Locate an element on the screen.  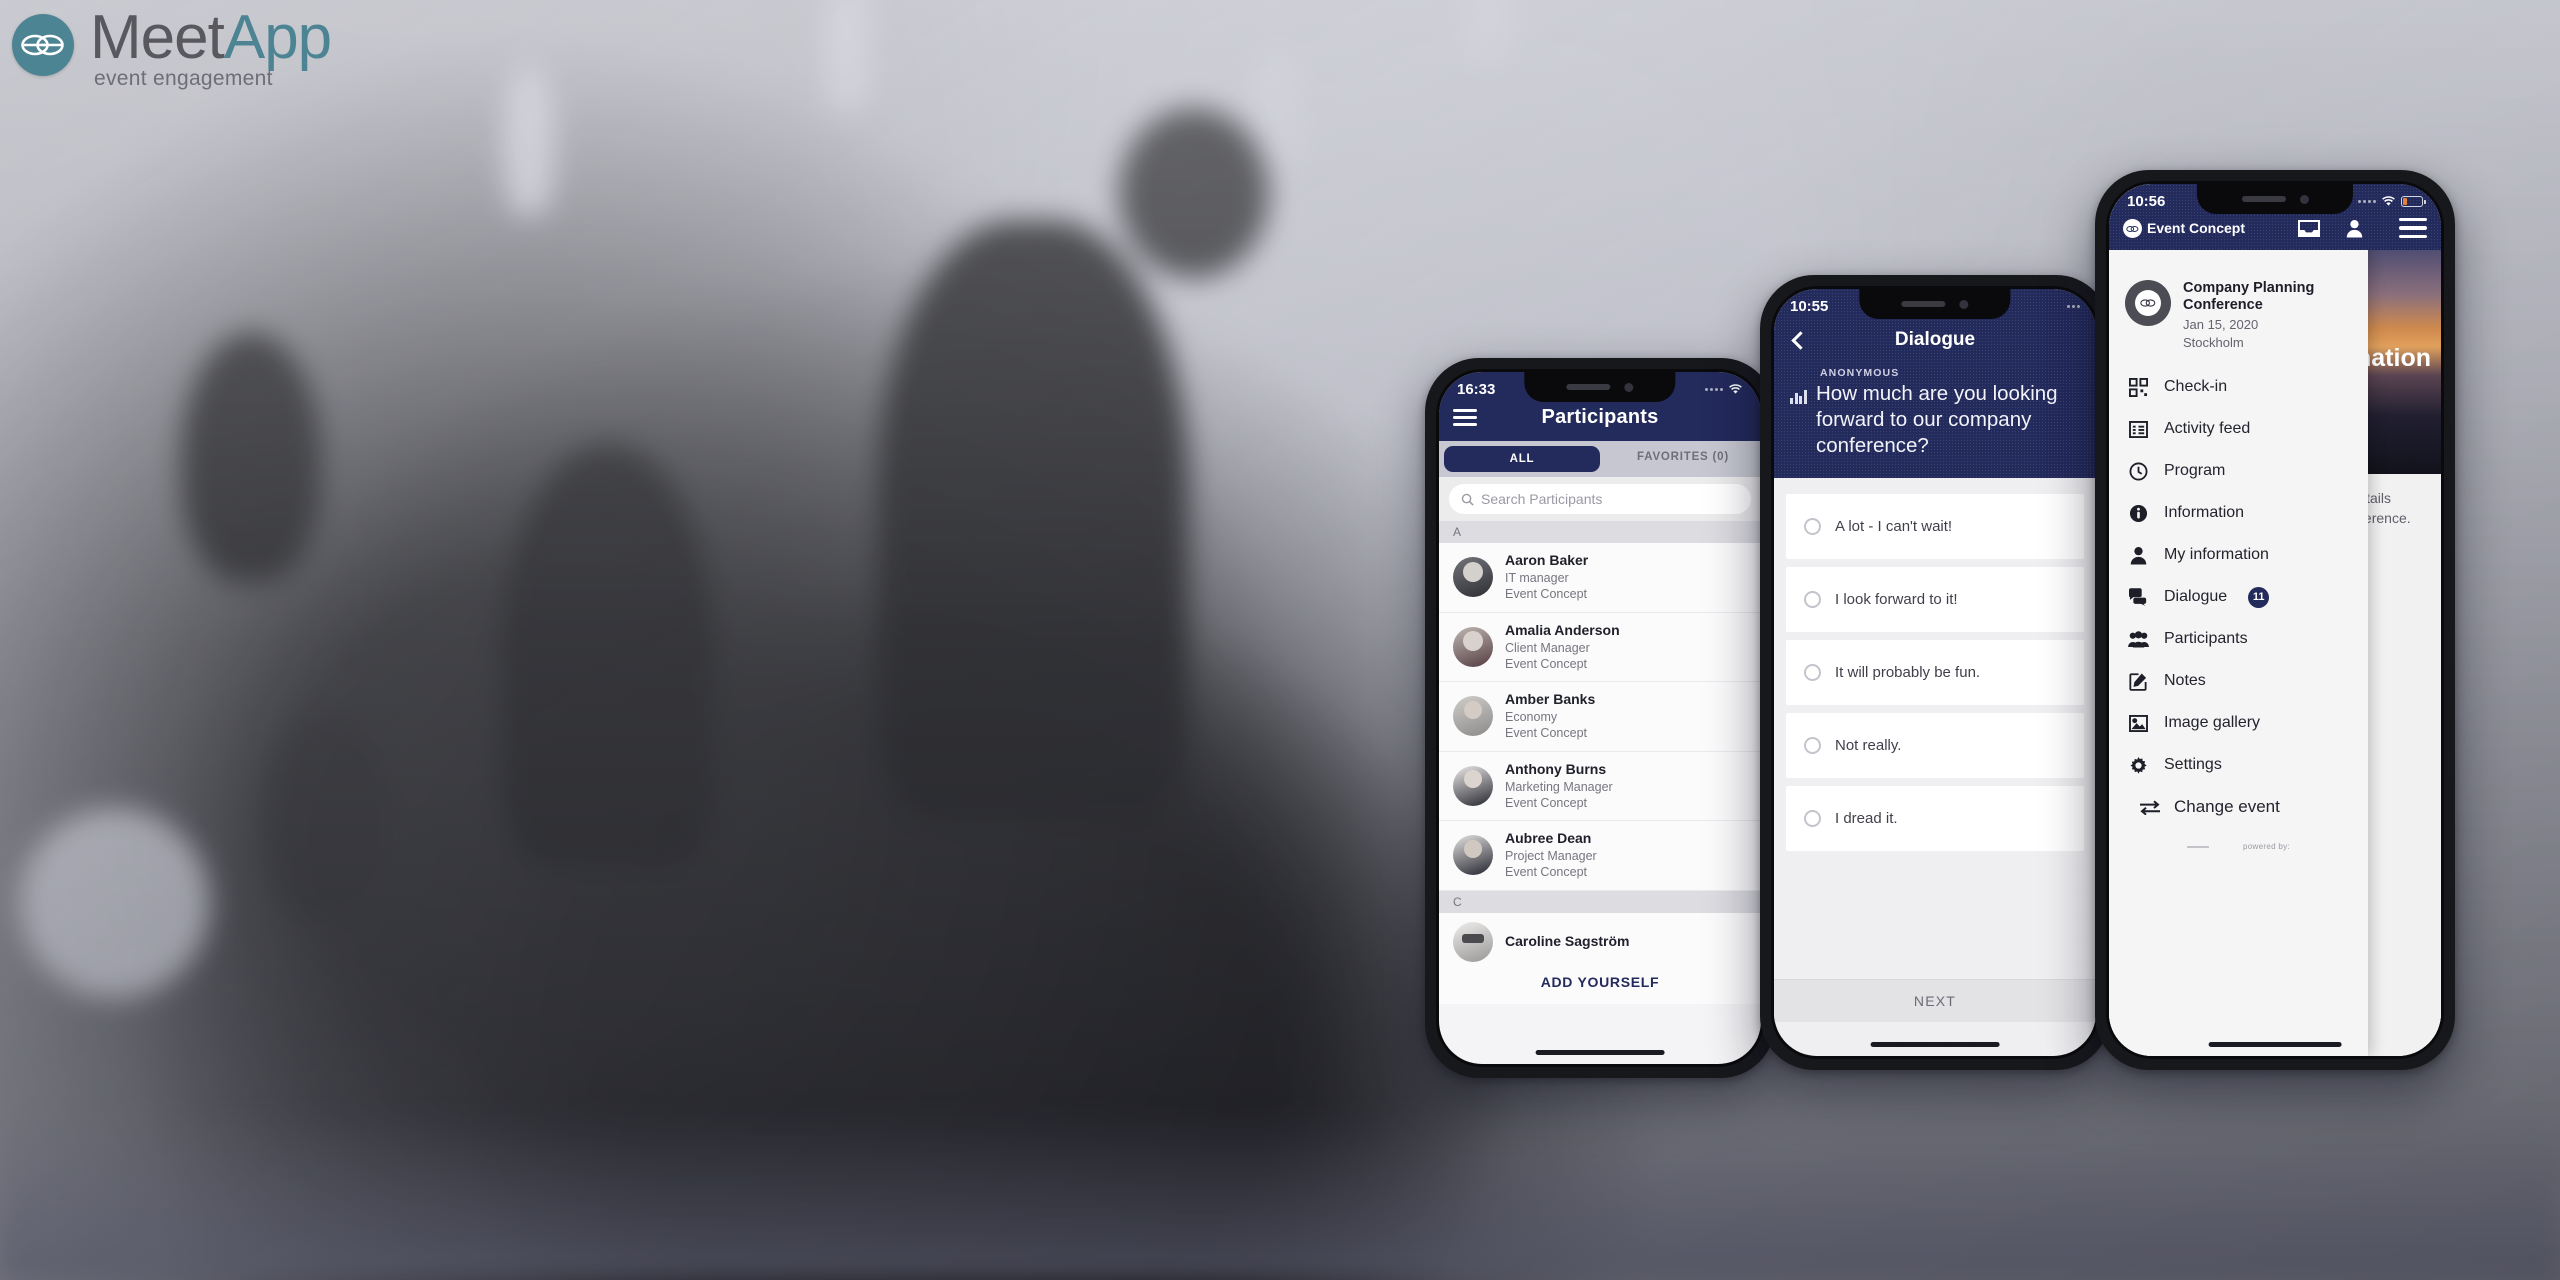
menu-item-label: Program is located at coordinates (2195, 471).